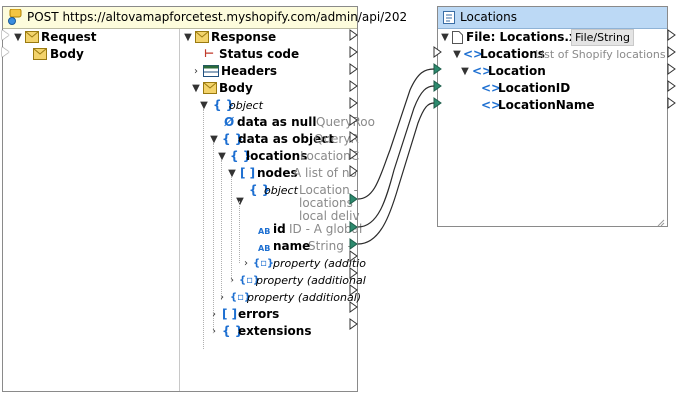  What do you see at coordinates (259, 54) in the screenshot?
I see `status-code-label: Status code` at bounding box center [259, 54].